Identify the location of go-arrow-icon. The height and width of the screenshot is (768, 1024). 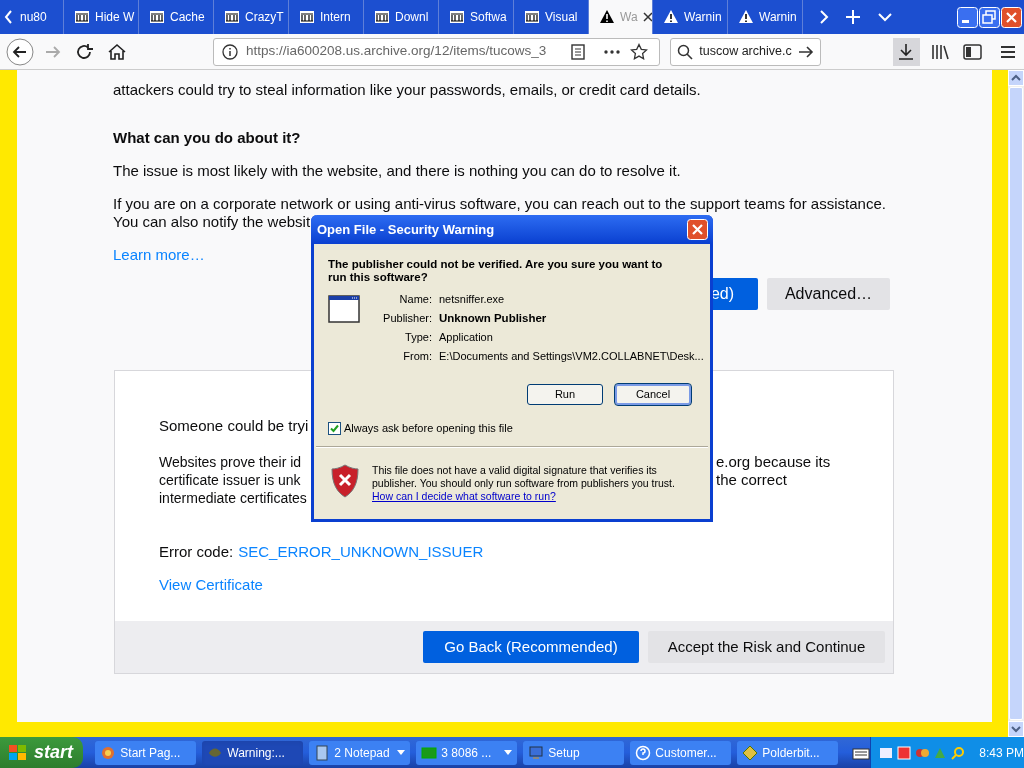
(805, 51).